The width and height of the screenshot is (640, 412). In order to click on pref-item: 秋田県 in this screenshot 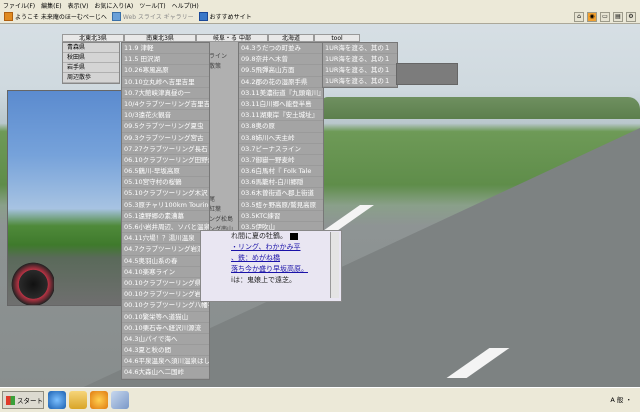, I will do `click(91, 58)`.